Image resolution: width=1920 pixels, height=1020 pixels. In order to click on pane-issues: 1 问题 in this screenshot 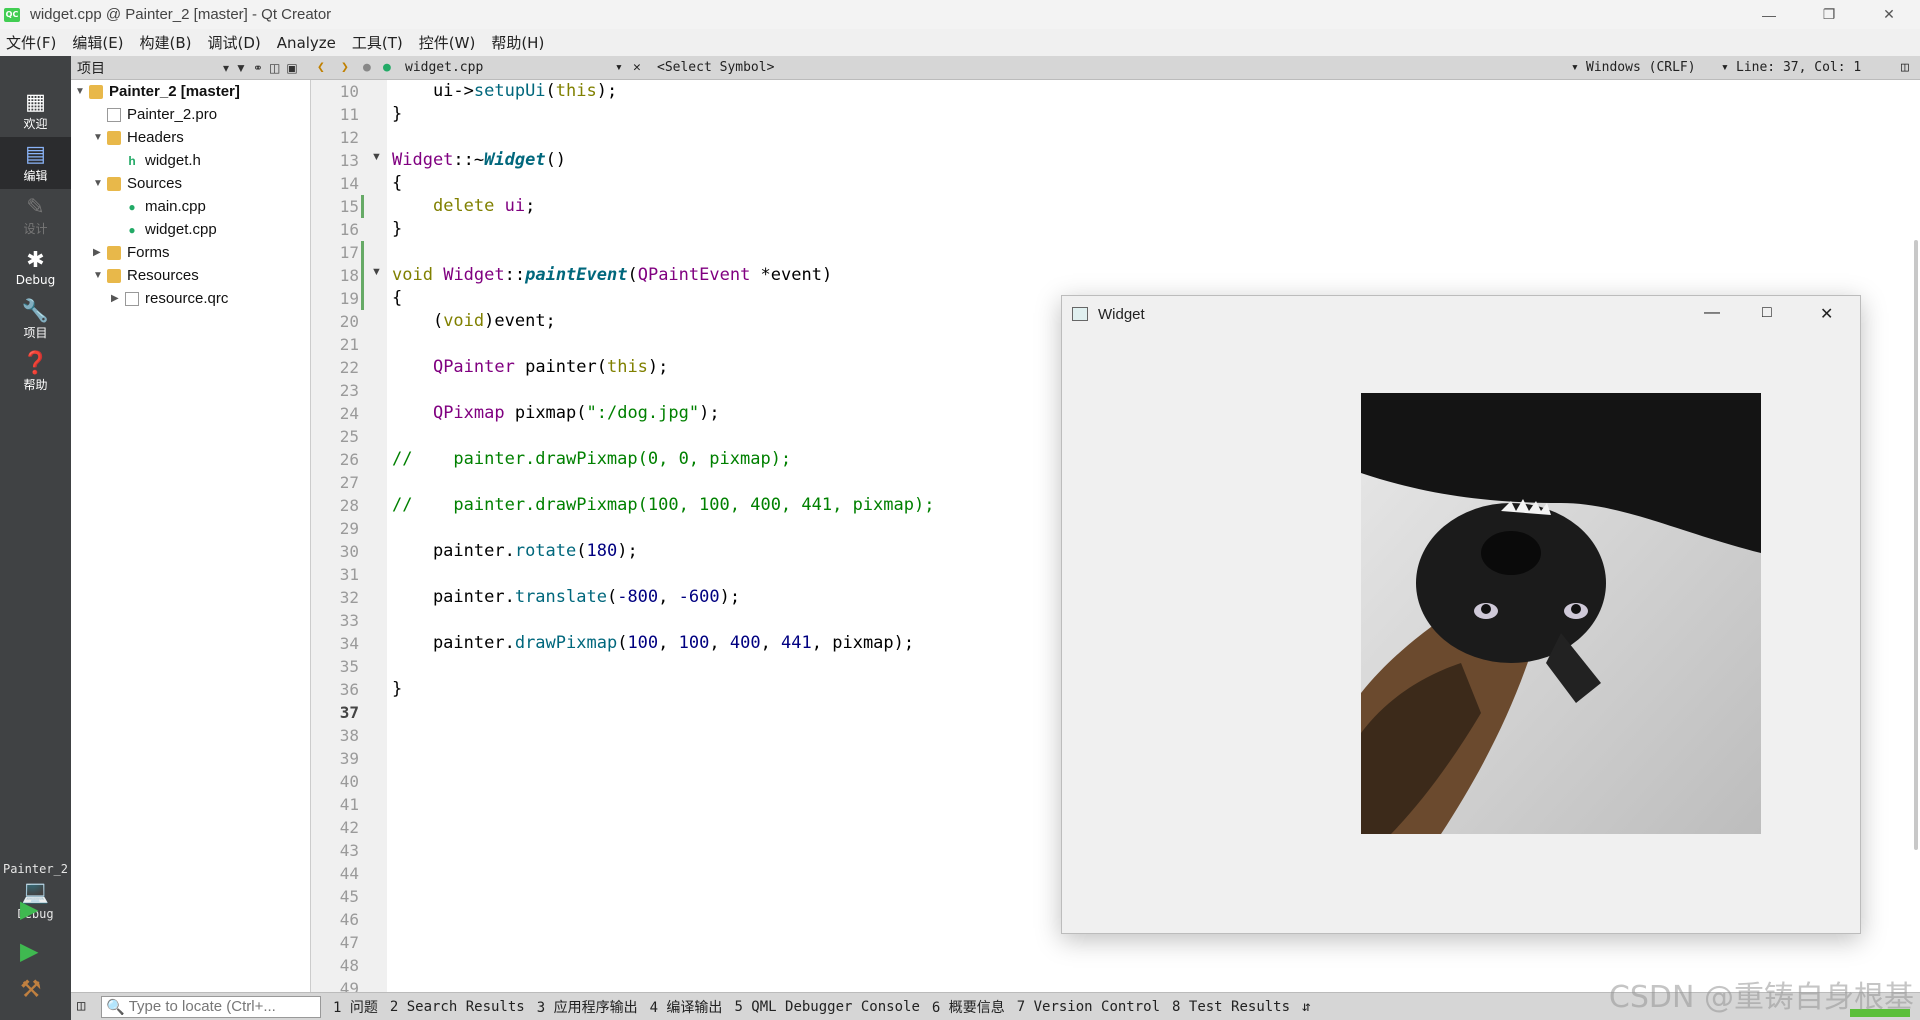, I will do `click(355, 1007)`.